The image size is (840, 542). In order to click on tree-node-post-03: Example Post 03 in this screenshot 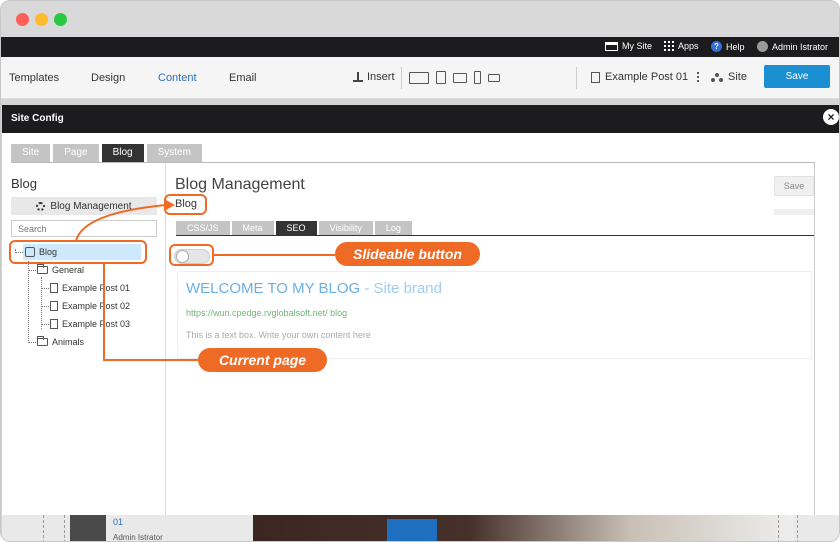, I will do `click(90, 324)`.